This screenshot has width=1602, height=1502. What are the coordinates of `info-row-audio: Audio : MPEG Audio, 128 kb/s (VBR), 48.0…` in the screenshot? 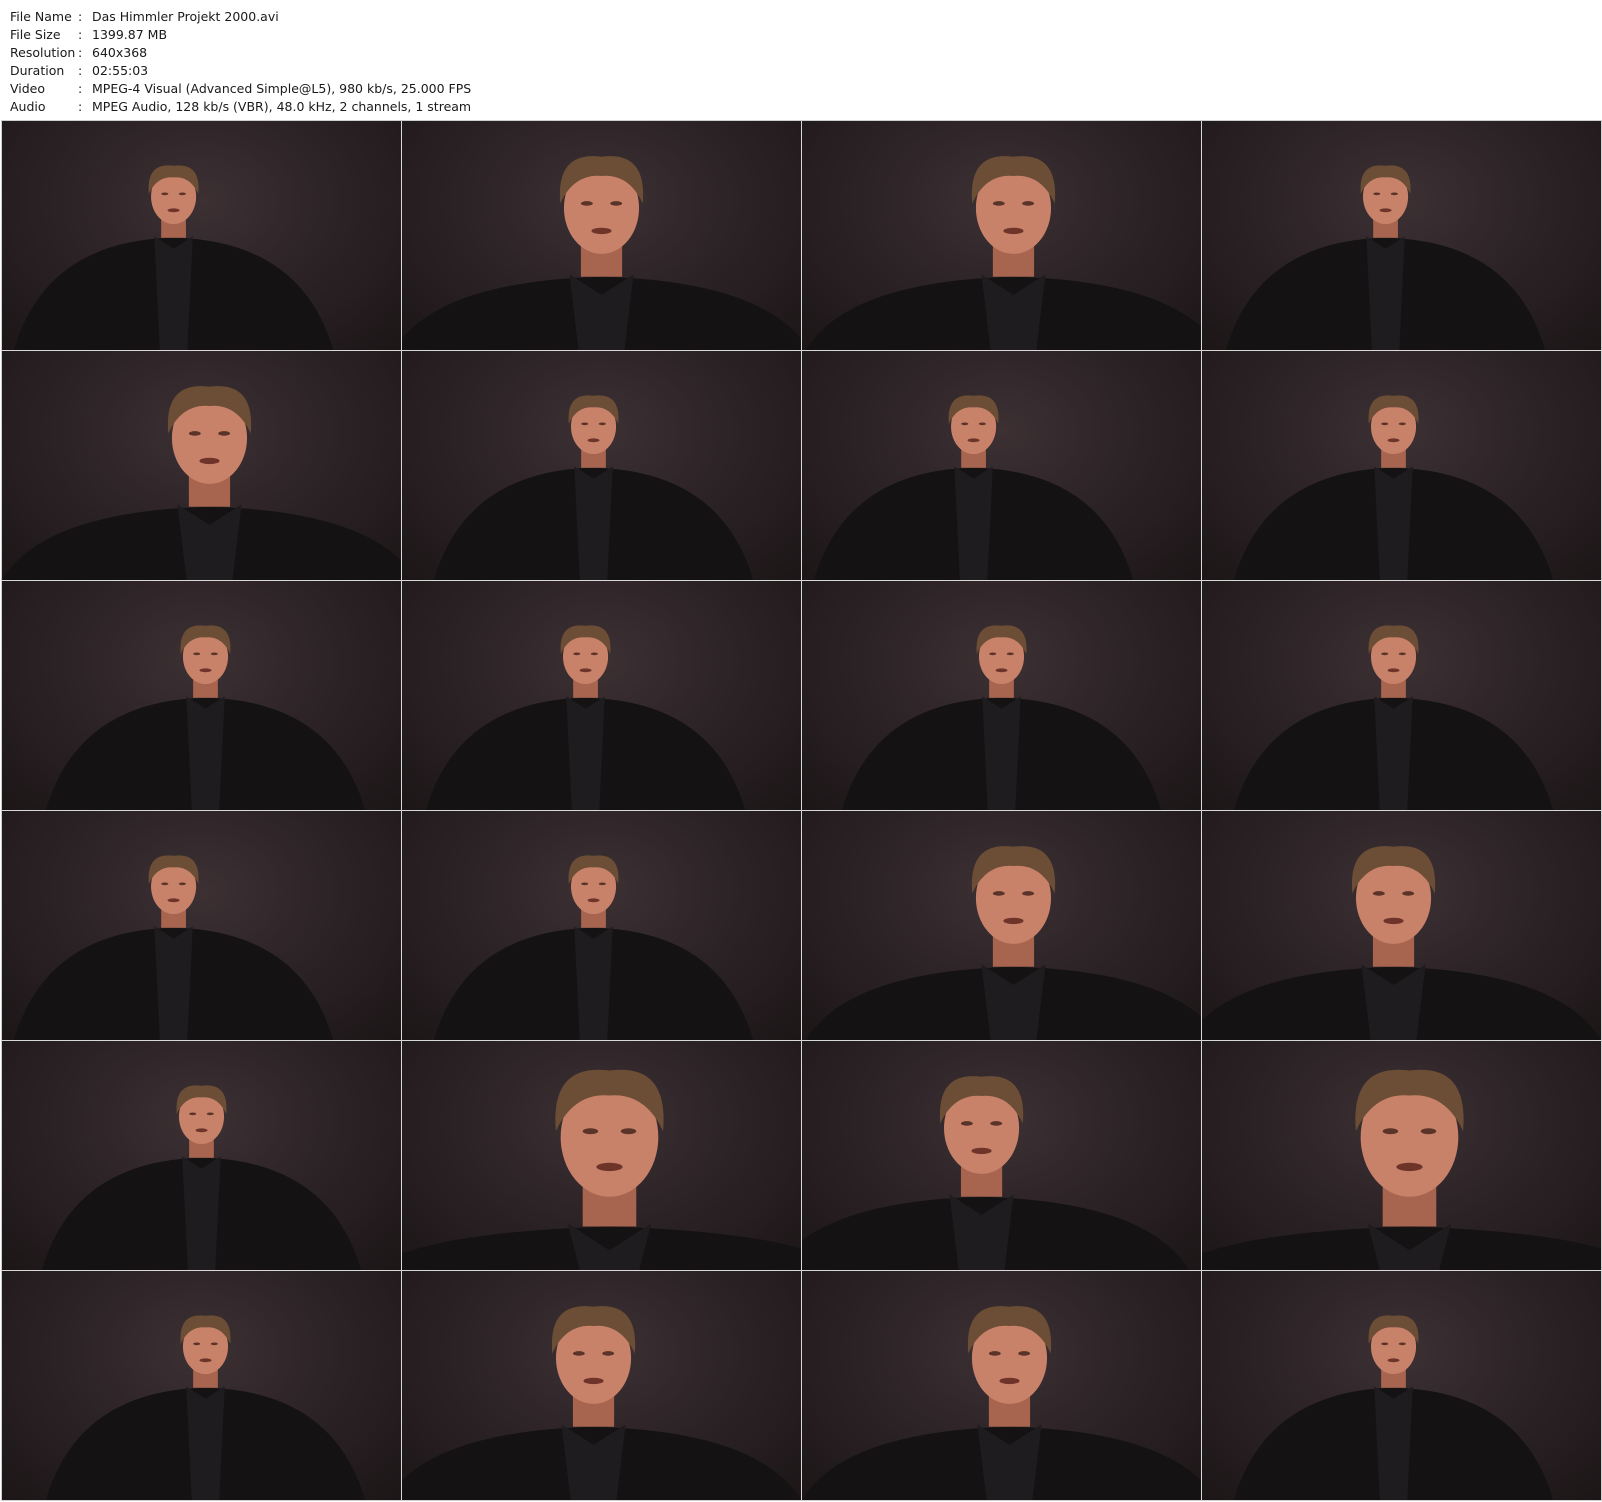 It's located at (240, 107).